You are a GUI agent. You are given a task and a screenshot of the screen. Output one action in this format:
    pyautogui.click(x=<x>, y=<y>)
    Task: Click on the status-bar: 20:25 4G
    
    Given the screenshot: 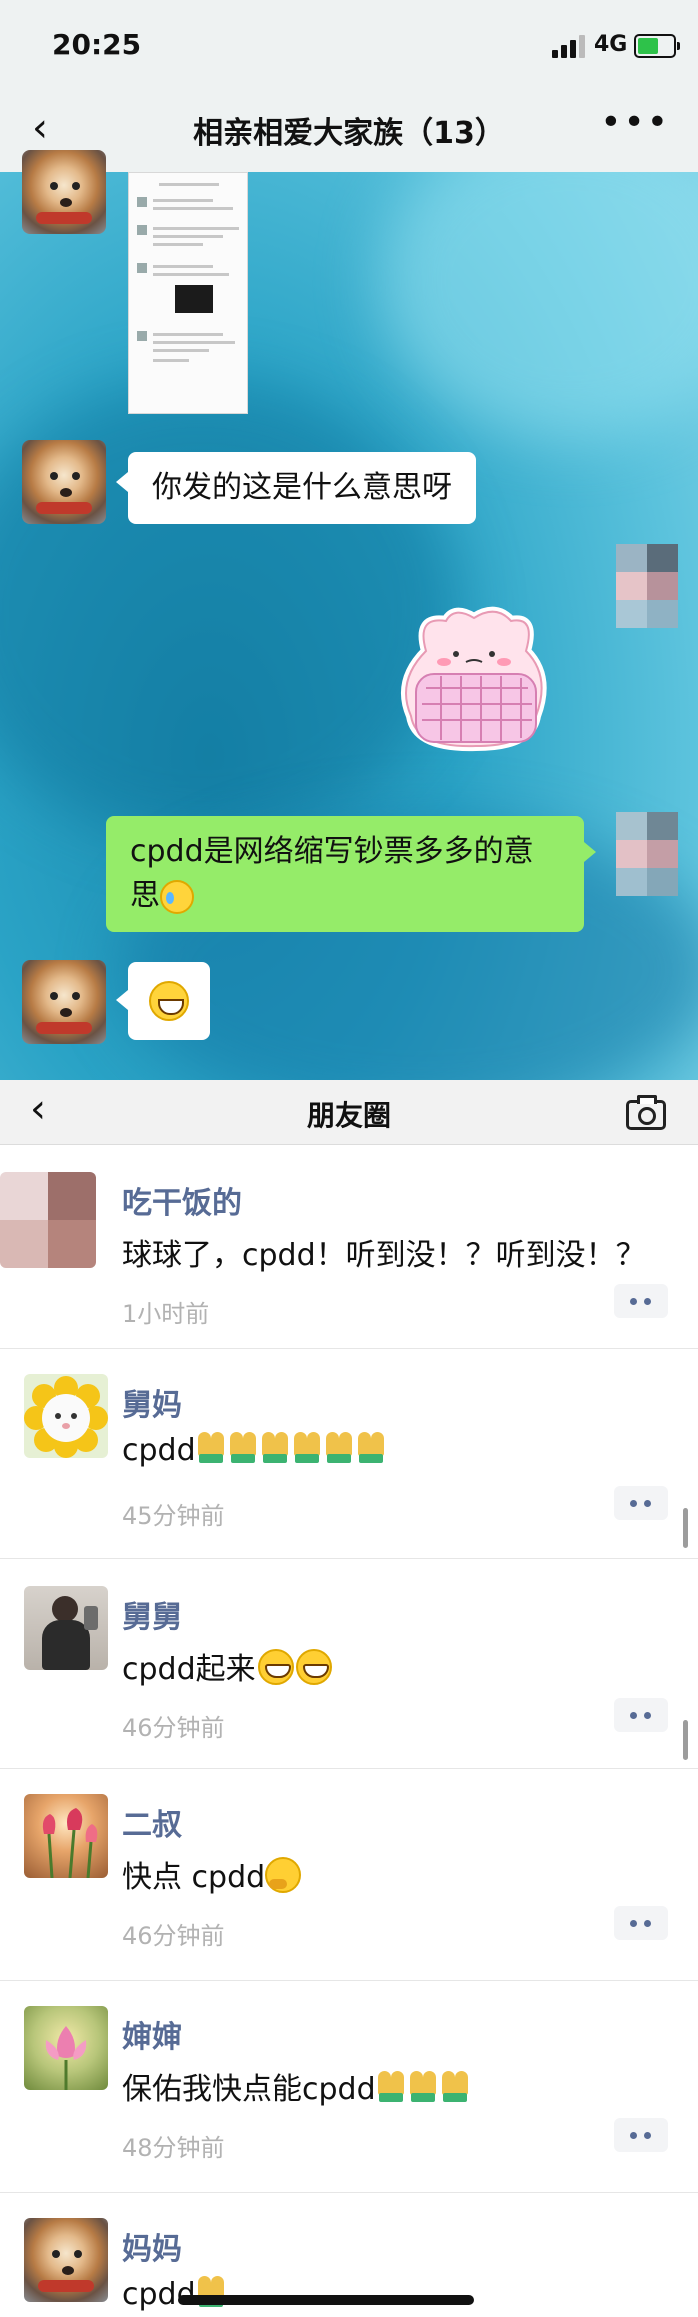 What is the action you would take?
    pyautogui.click(x=349, y=44)
    